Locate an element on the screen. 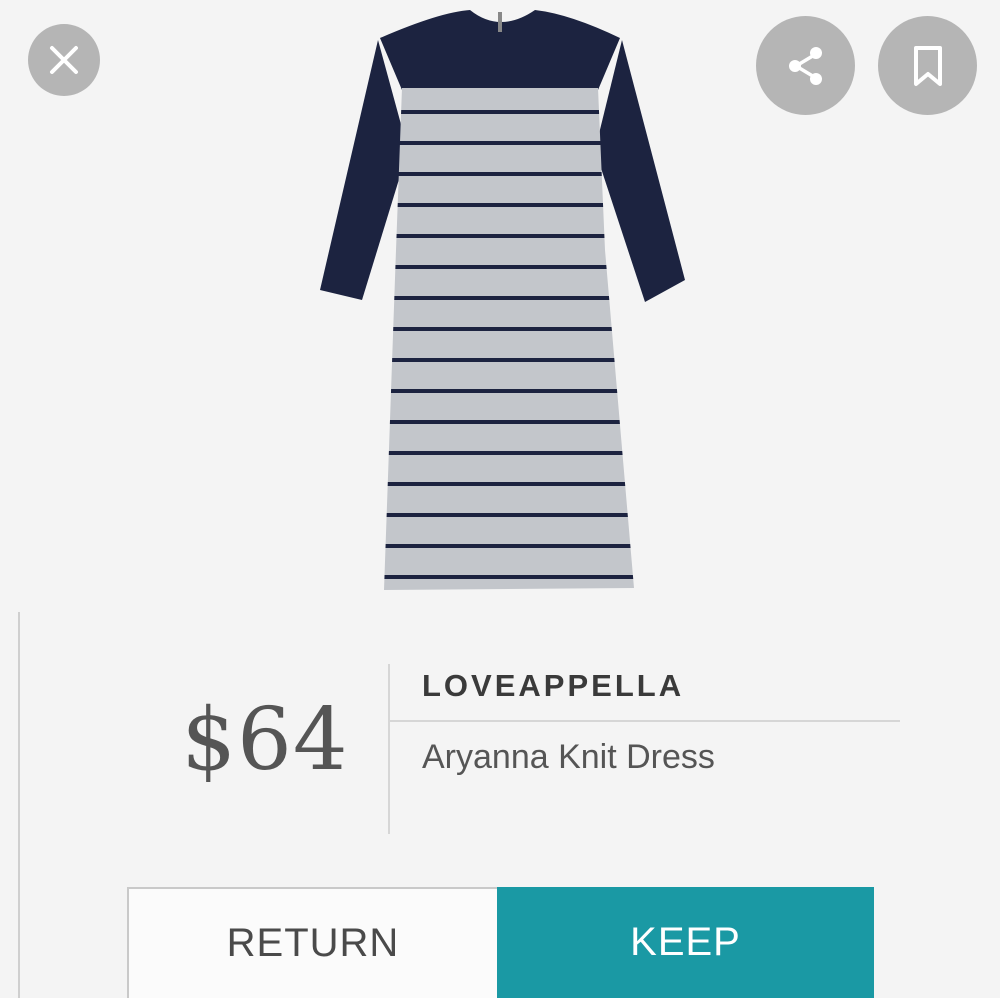  close-button is located at coordinates (64, 60).